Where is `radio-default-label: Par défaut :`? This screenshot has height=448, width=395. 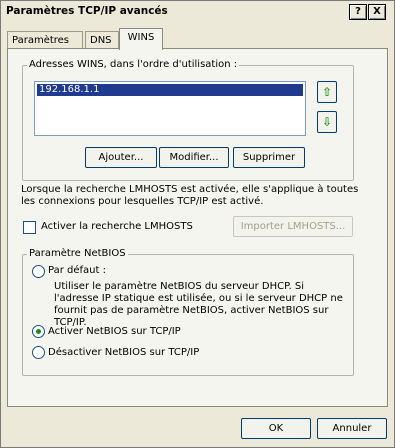
radio-default-label: Par défaut : is located at coordinates (77, 271).